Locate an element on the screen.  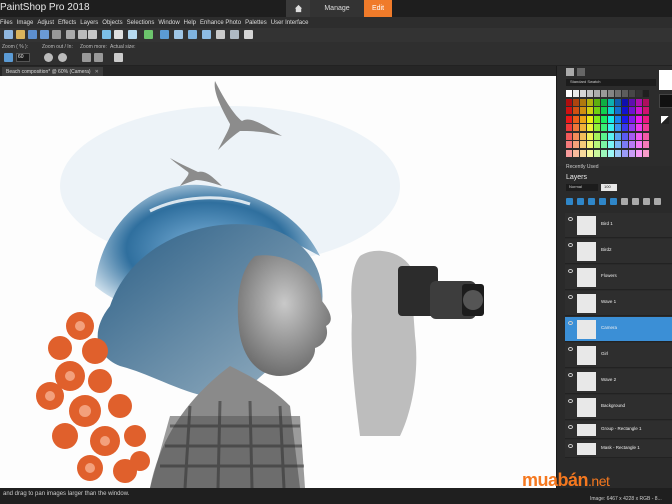
mask-icon is located at coordinates (613, 201).